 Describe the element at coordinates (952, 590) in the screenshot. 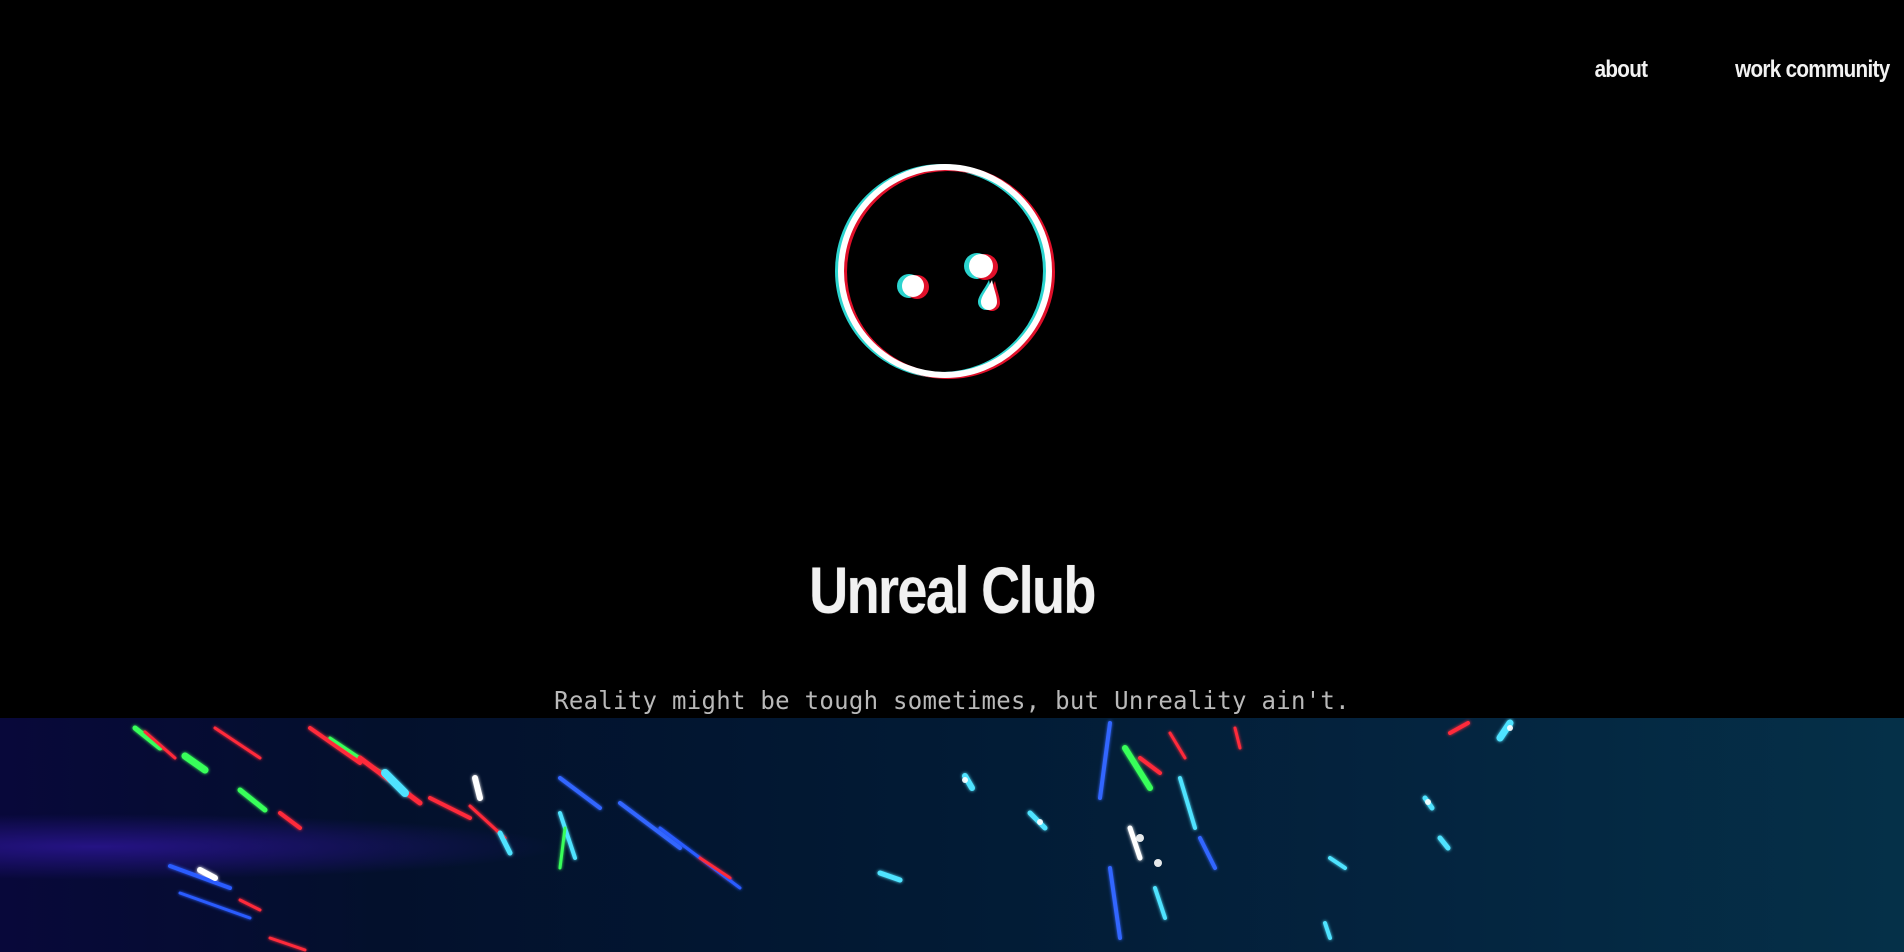

I see `page-title: Unreal Club` at that location.